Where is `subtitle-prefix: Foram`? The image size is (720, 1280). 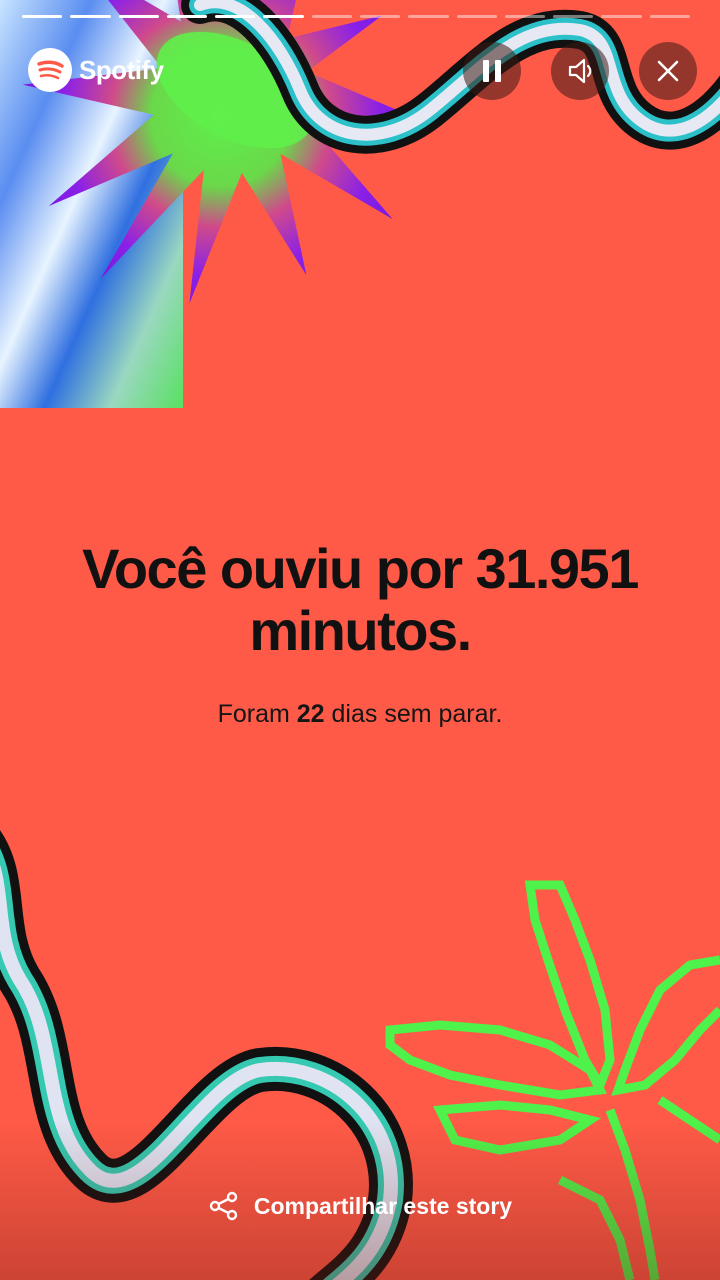
subtitle-prefix: Foram is located at coordinates (257, 714).